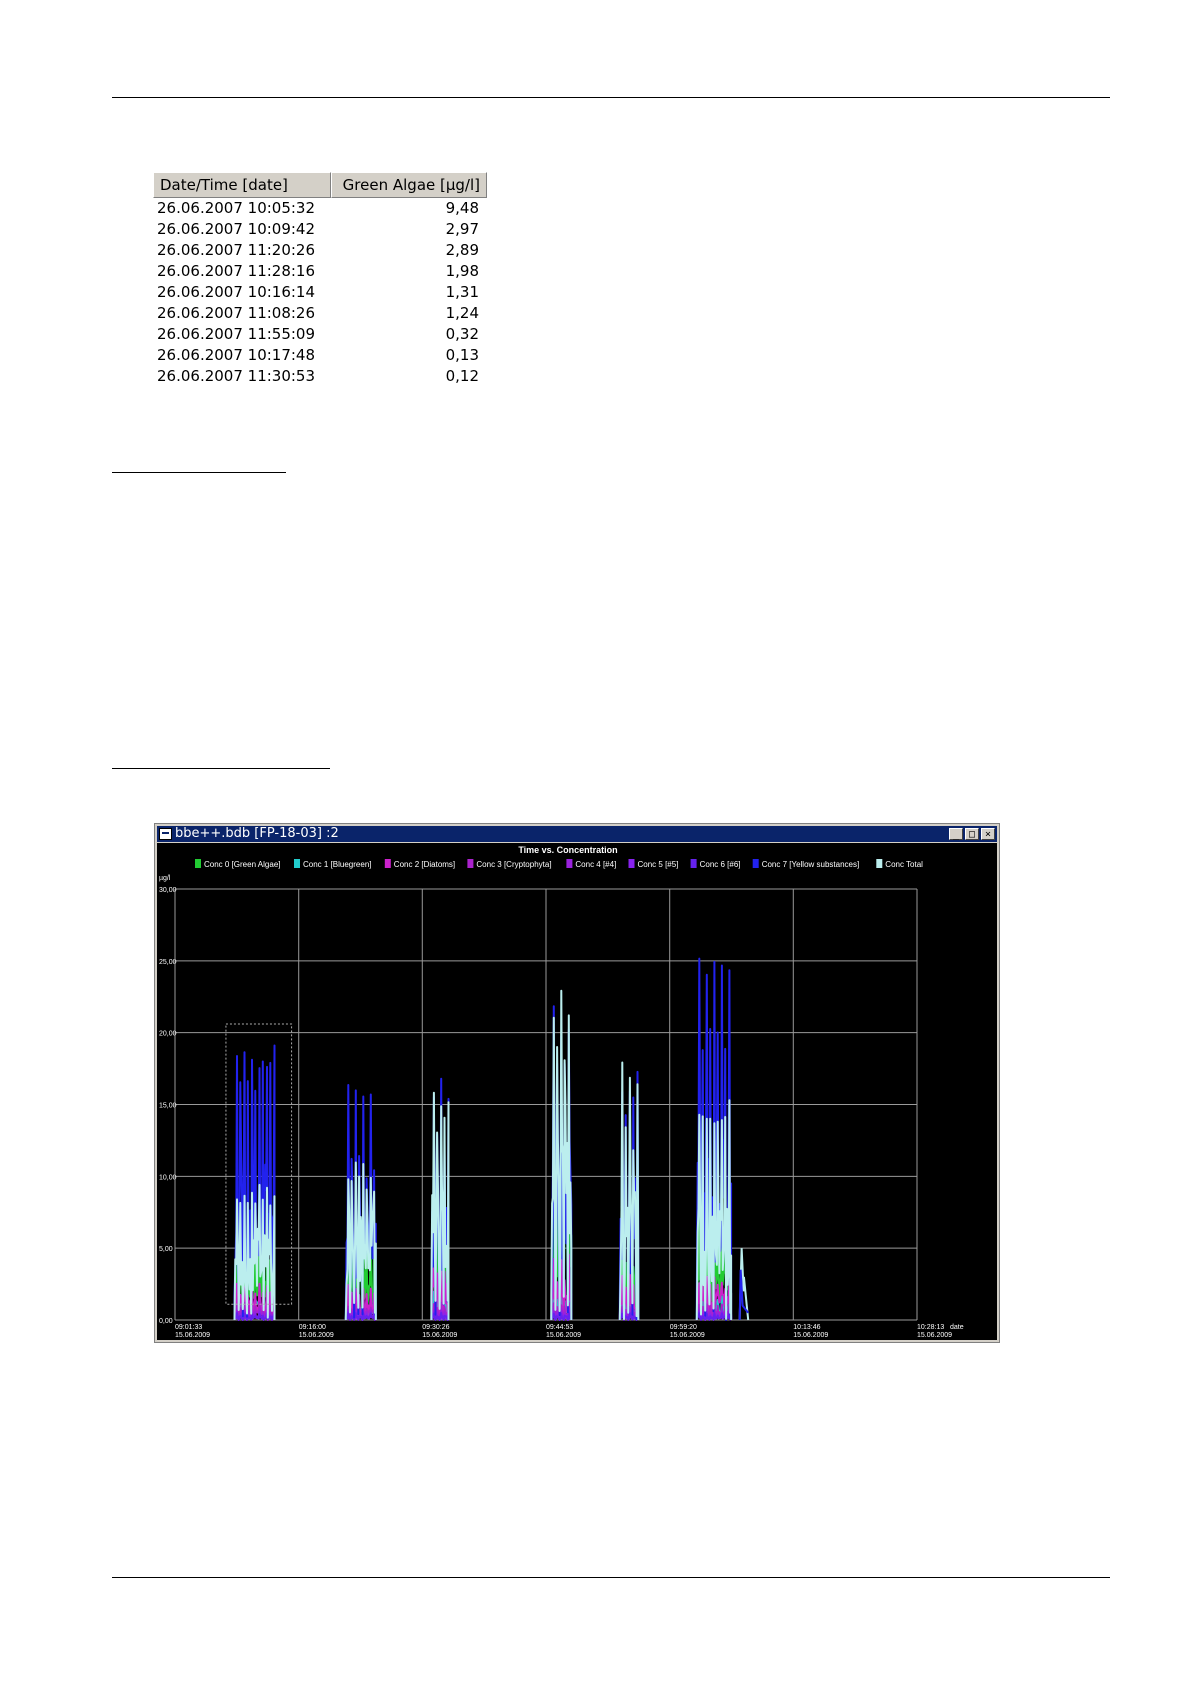  Describe the element at coordinates (513, 864) in the screenshot. I see `legend-entry: Conc 3 [Cryptophyta]` at that location.